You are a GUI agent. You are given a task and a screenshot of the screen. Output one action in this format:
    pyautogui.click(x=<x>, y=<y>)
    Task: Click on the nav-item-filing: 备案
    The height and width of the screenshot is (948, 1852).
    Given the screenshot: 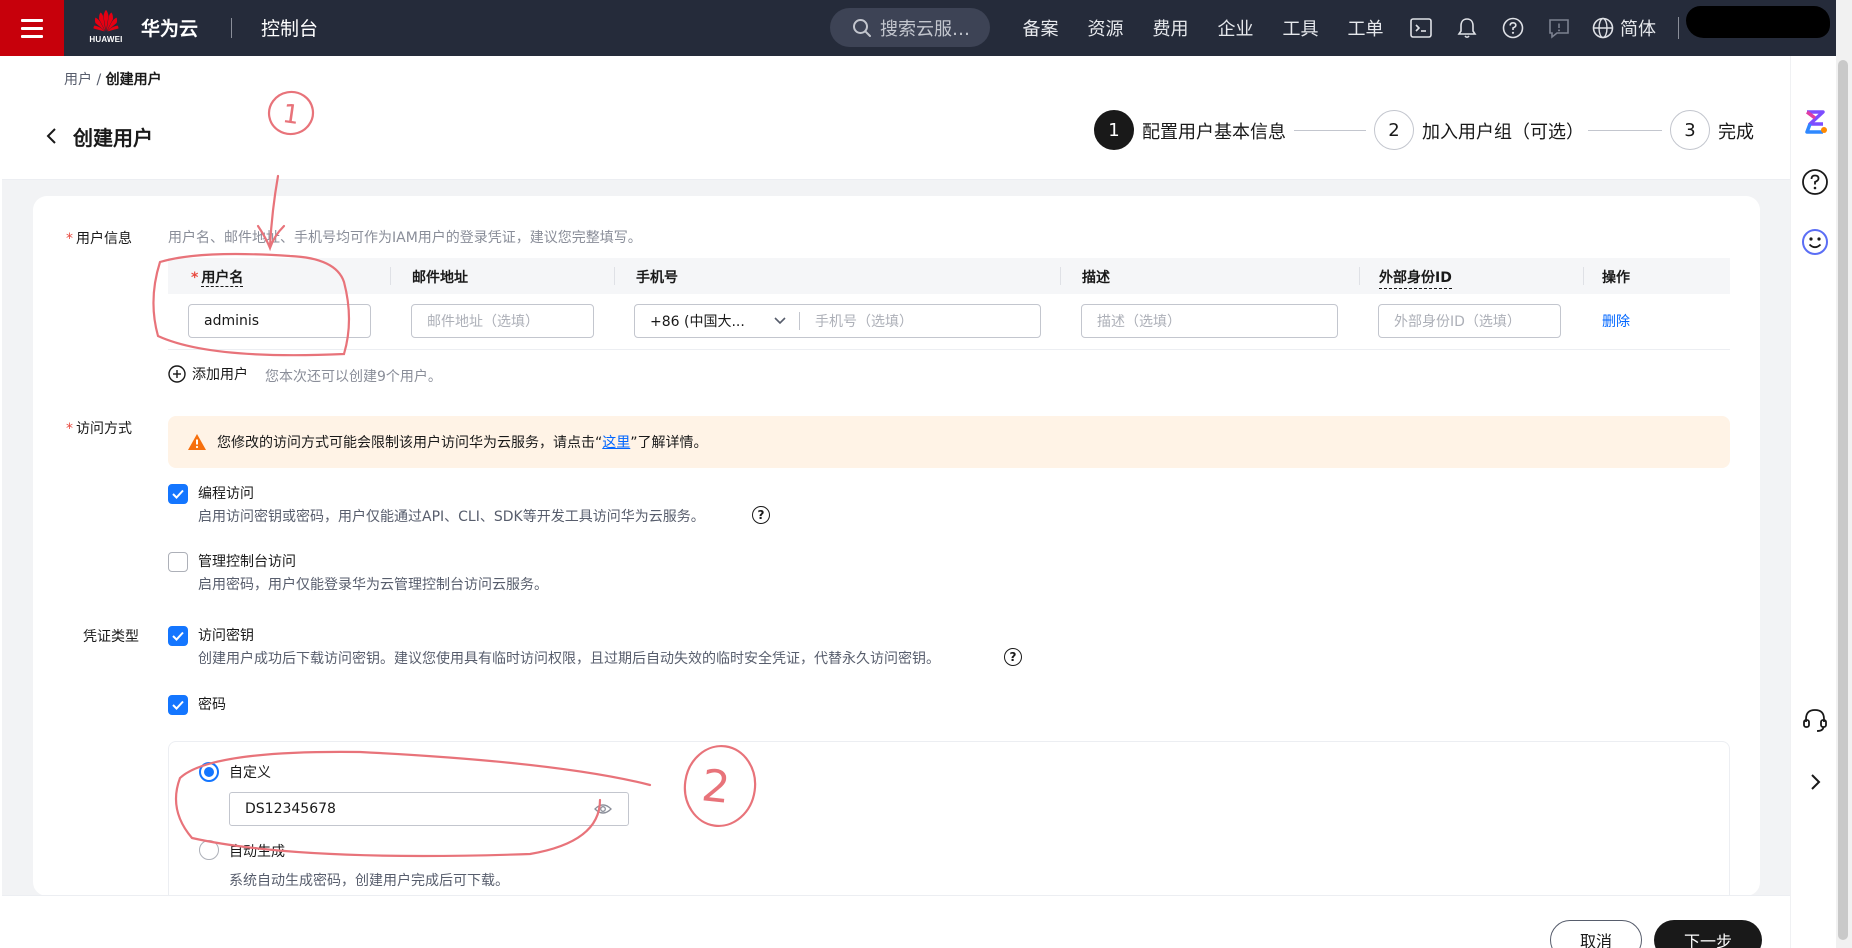 What is the action you would take?
    pyautogui.click(x=1040, y=28)
    